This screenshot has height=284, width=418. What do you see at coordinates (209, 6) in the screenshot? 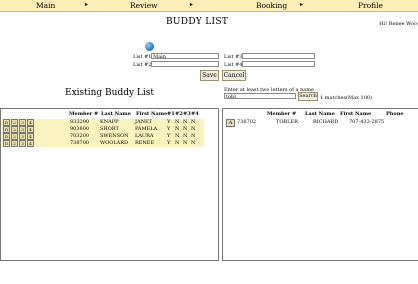
I see `menu-bar: Main ▸ Review ▸ Booking ▸ Profile` at bounding box center [209, 6].